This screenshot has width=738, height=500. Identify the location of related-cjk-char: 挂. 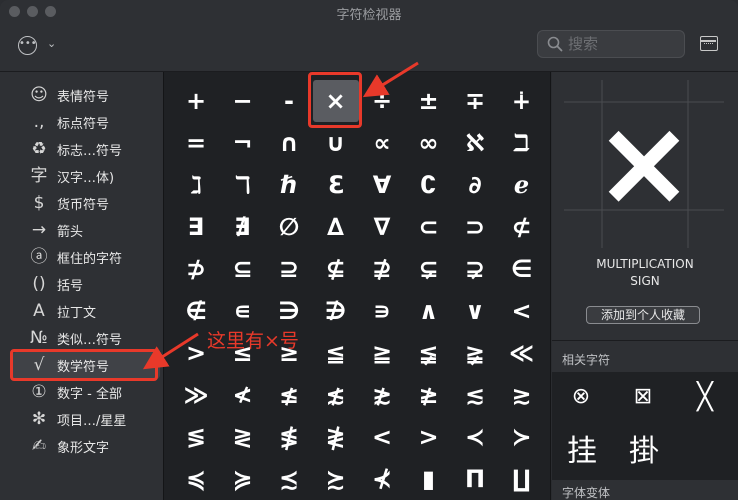
(582, 448).